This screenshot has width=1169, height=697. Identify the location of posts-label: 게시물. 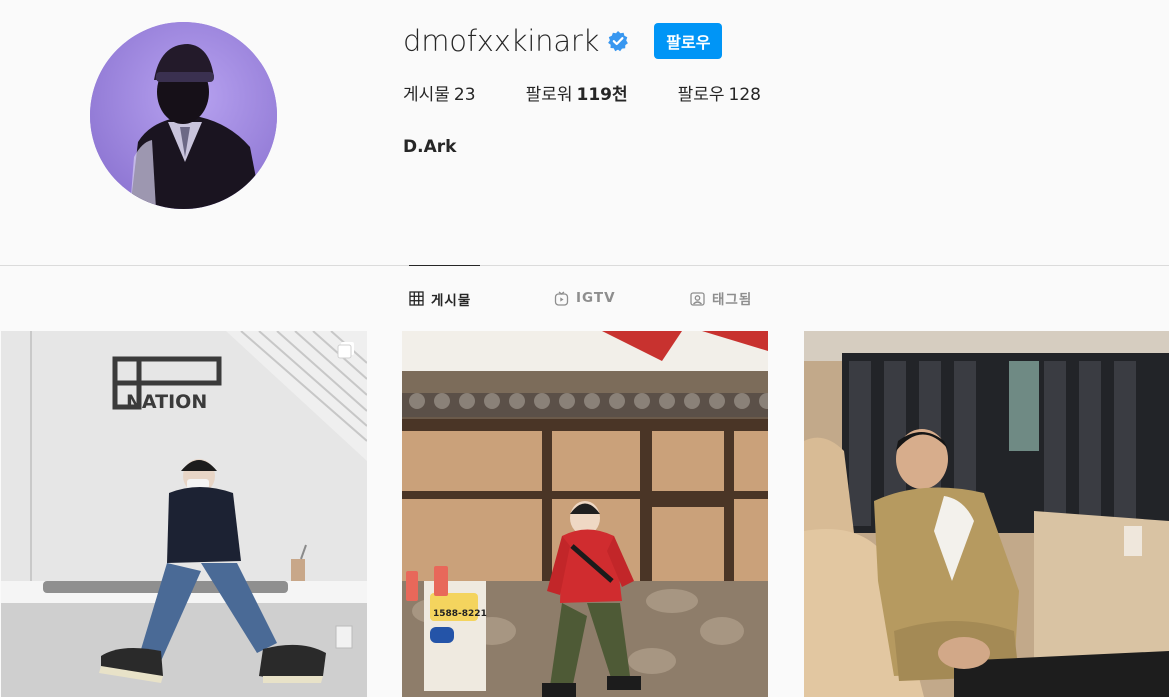
(426, 95).